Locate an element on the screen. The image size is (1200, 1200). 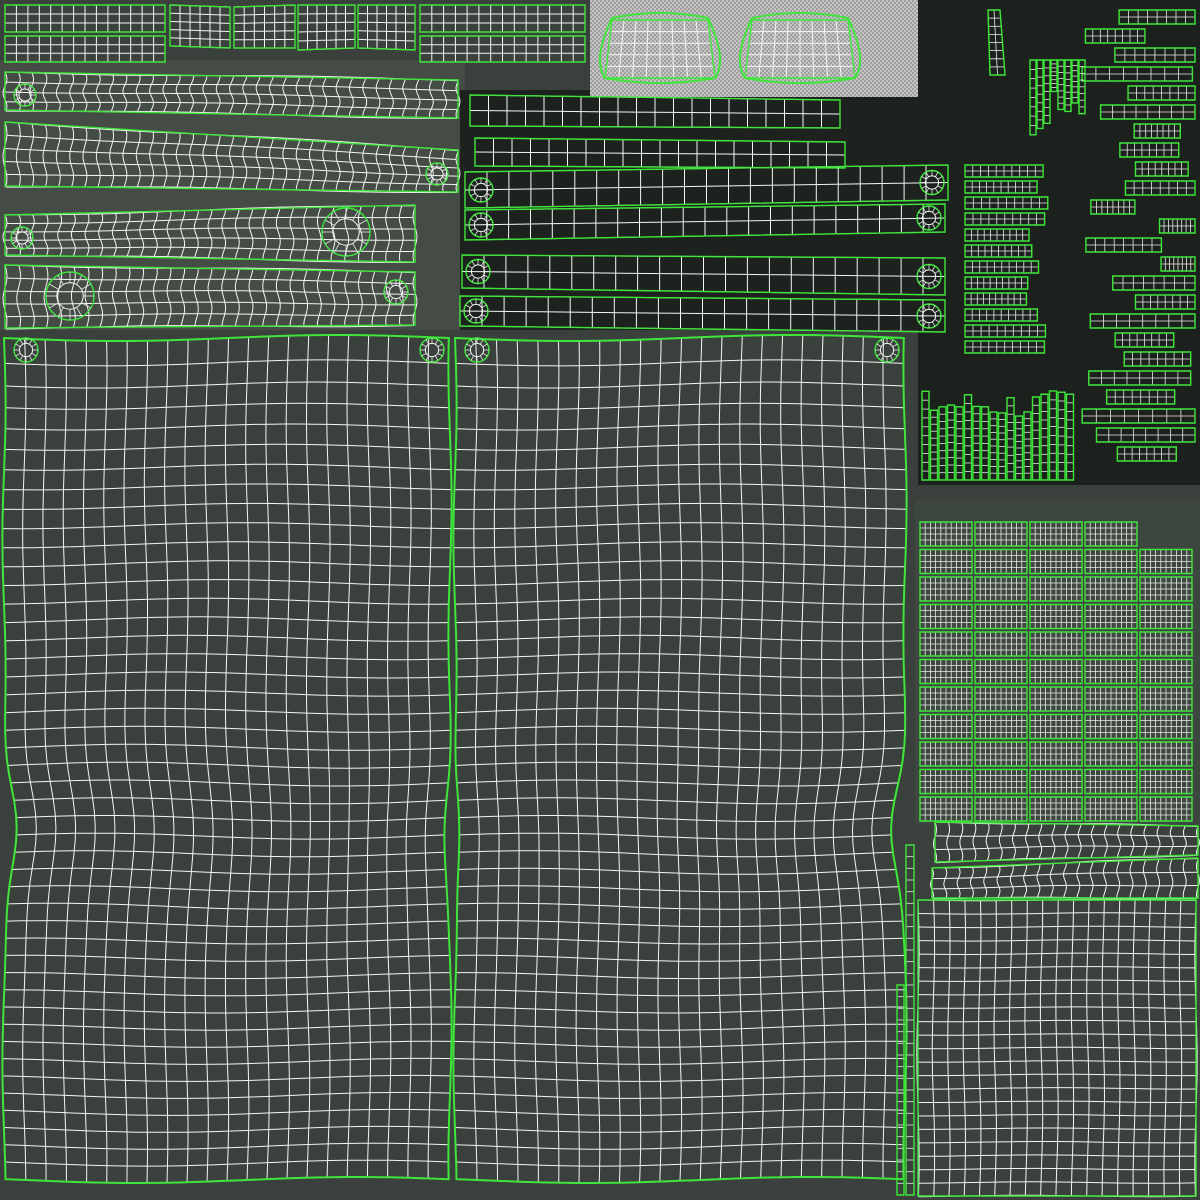
panel-region-pocket is located at coordinates (1057, 662).